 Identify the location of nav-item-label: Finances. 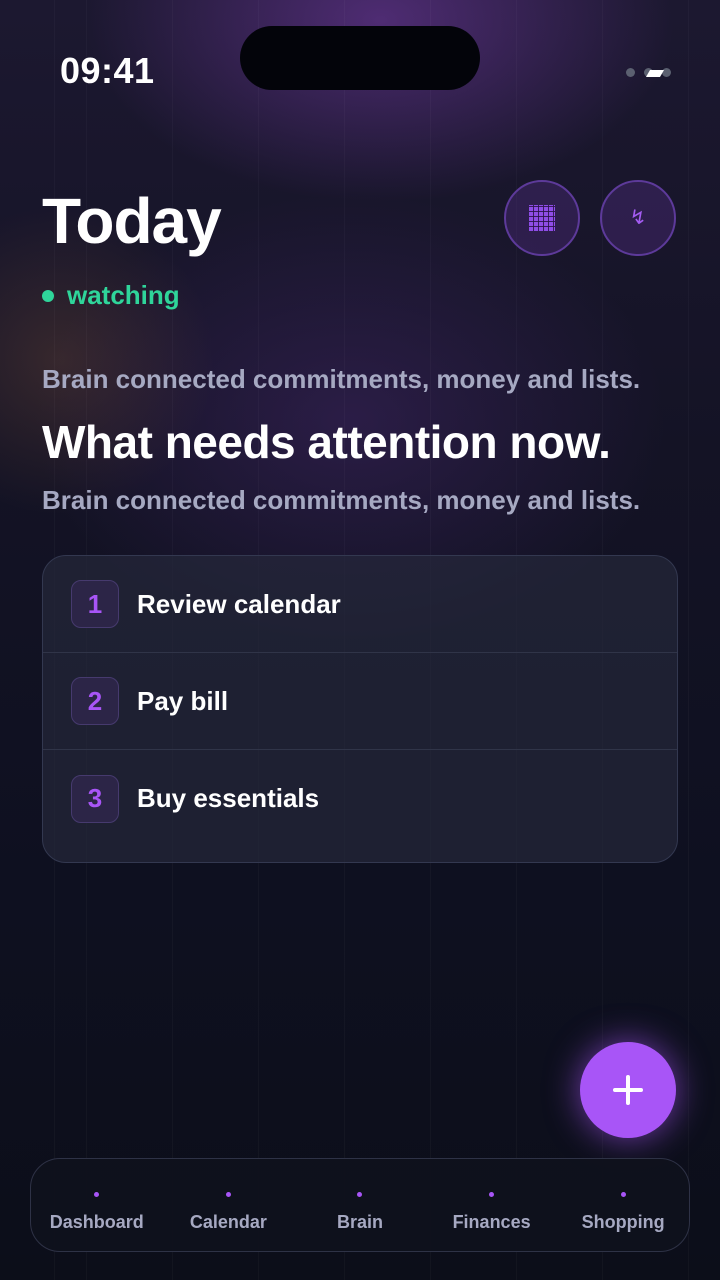
(491, 1222).